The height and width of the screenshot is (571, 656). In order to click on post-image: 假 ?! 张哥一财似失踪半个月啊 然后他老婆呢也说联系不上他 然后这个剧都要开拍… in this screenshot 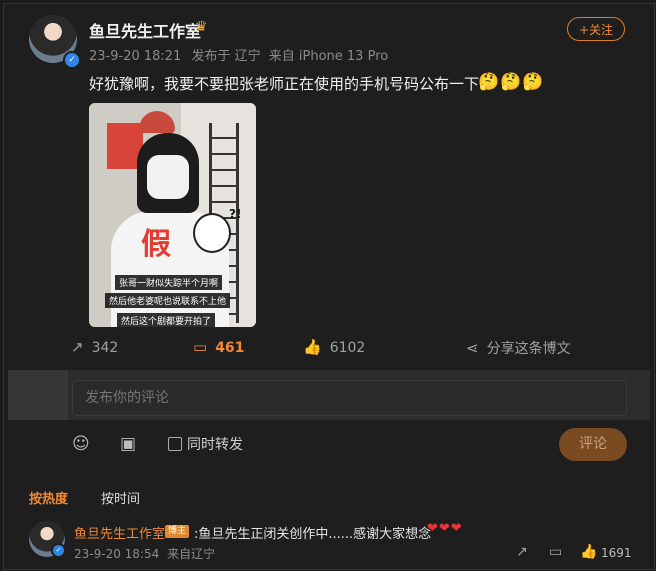, I will do `click(172, 215)`.